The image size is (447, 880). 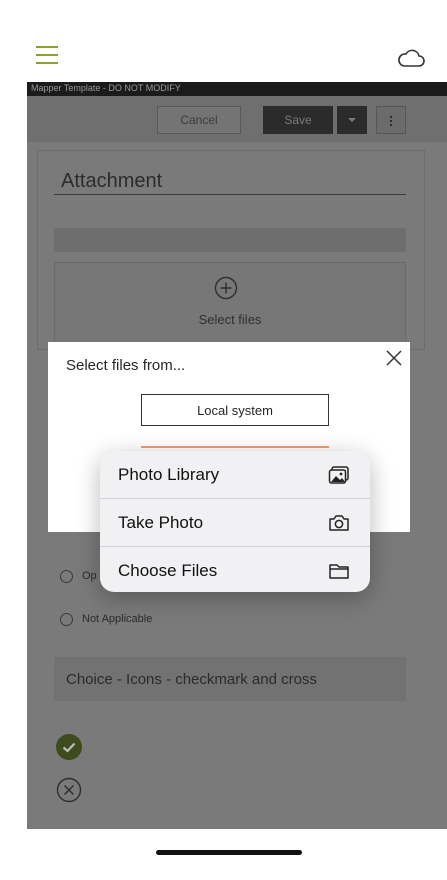 What do you see at coordinates (199, 120) in the screenshot?
I see `cancel-button: Cancel` at bounding box center [199, 120].